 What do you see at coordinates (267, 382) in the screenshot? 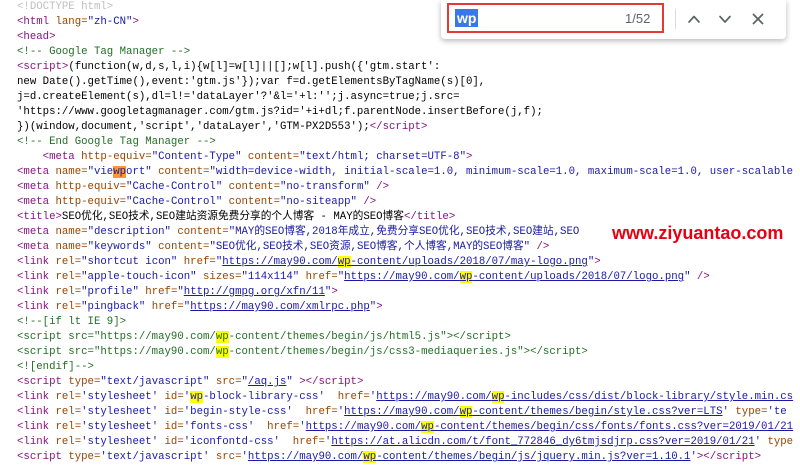
I see `link-token: /aq.js` at bounding box center [267, 382].